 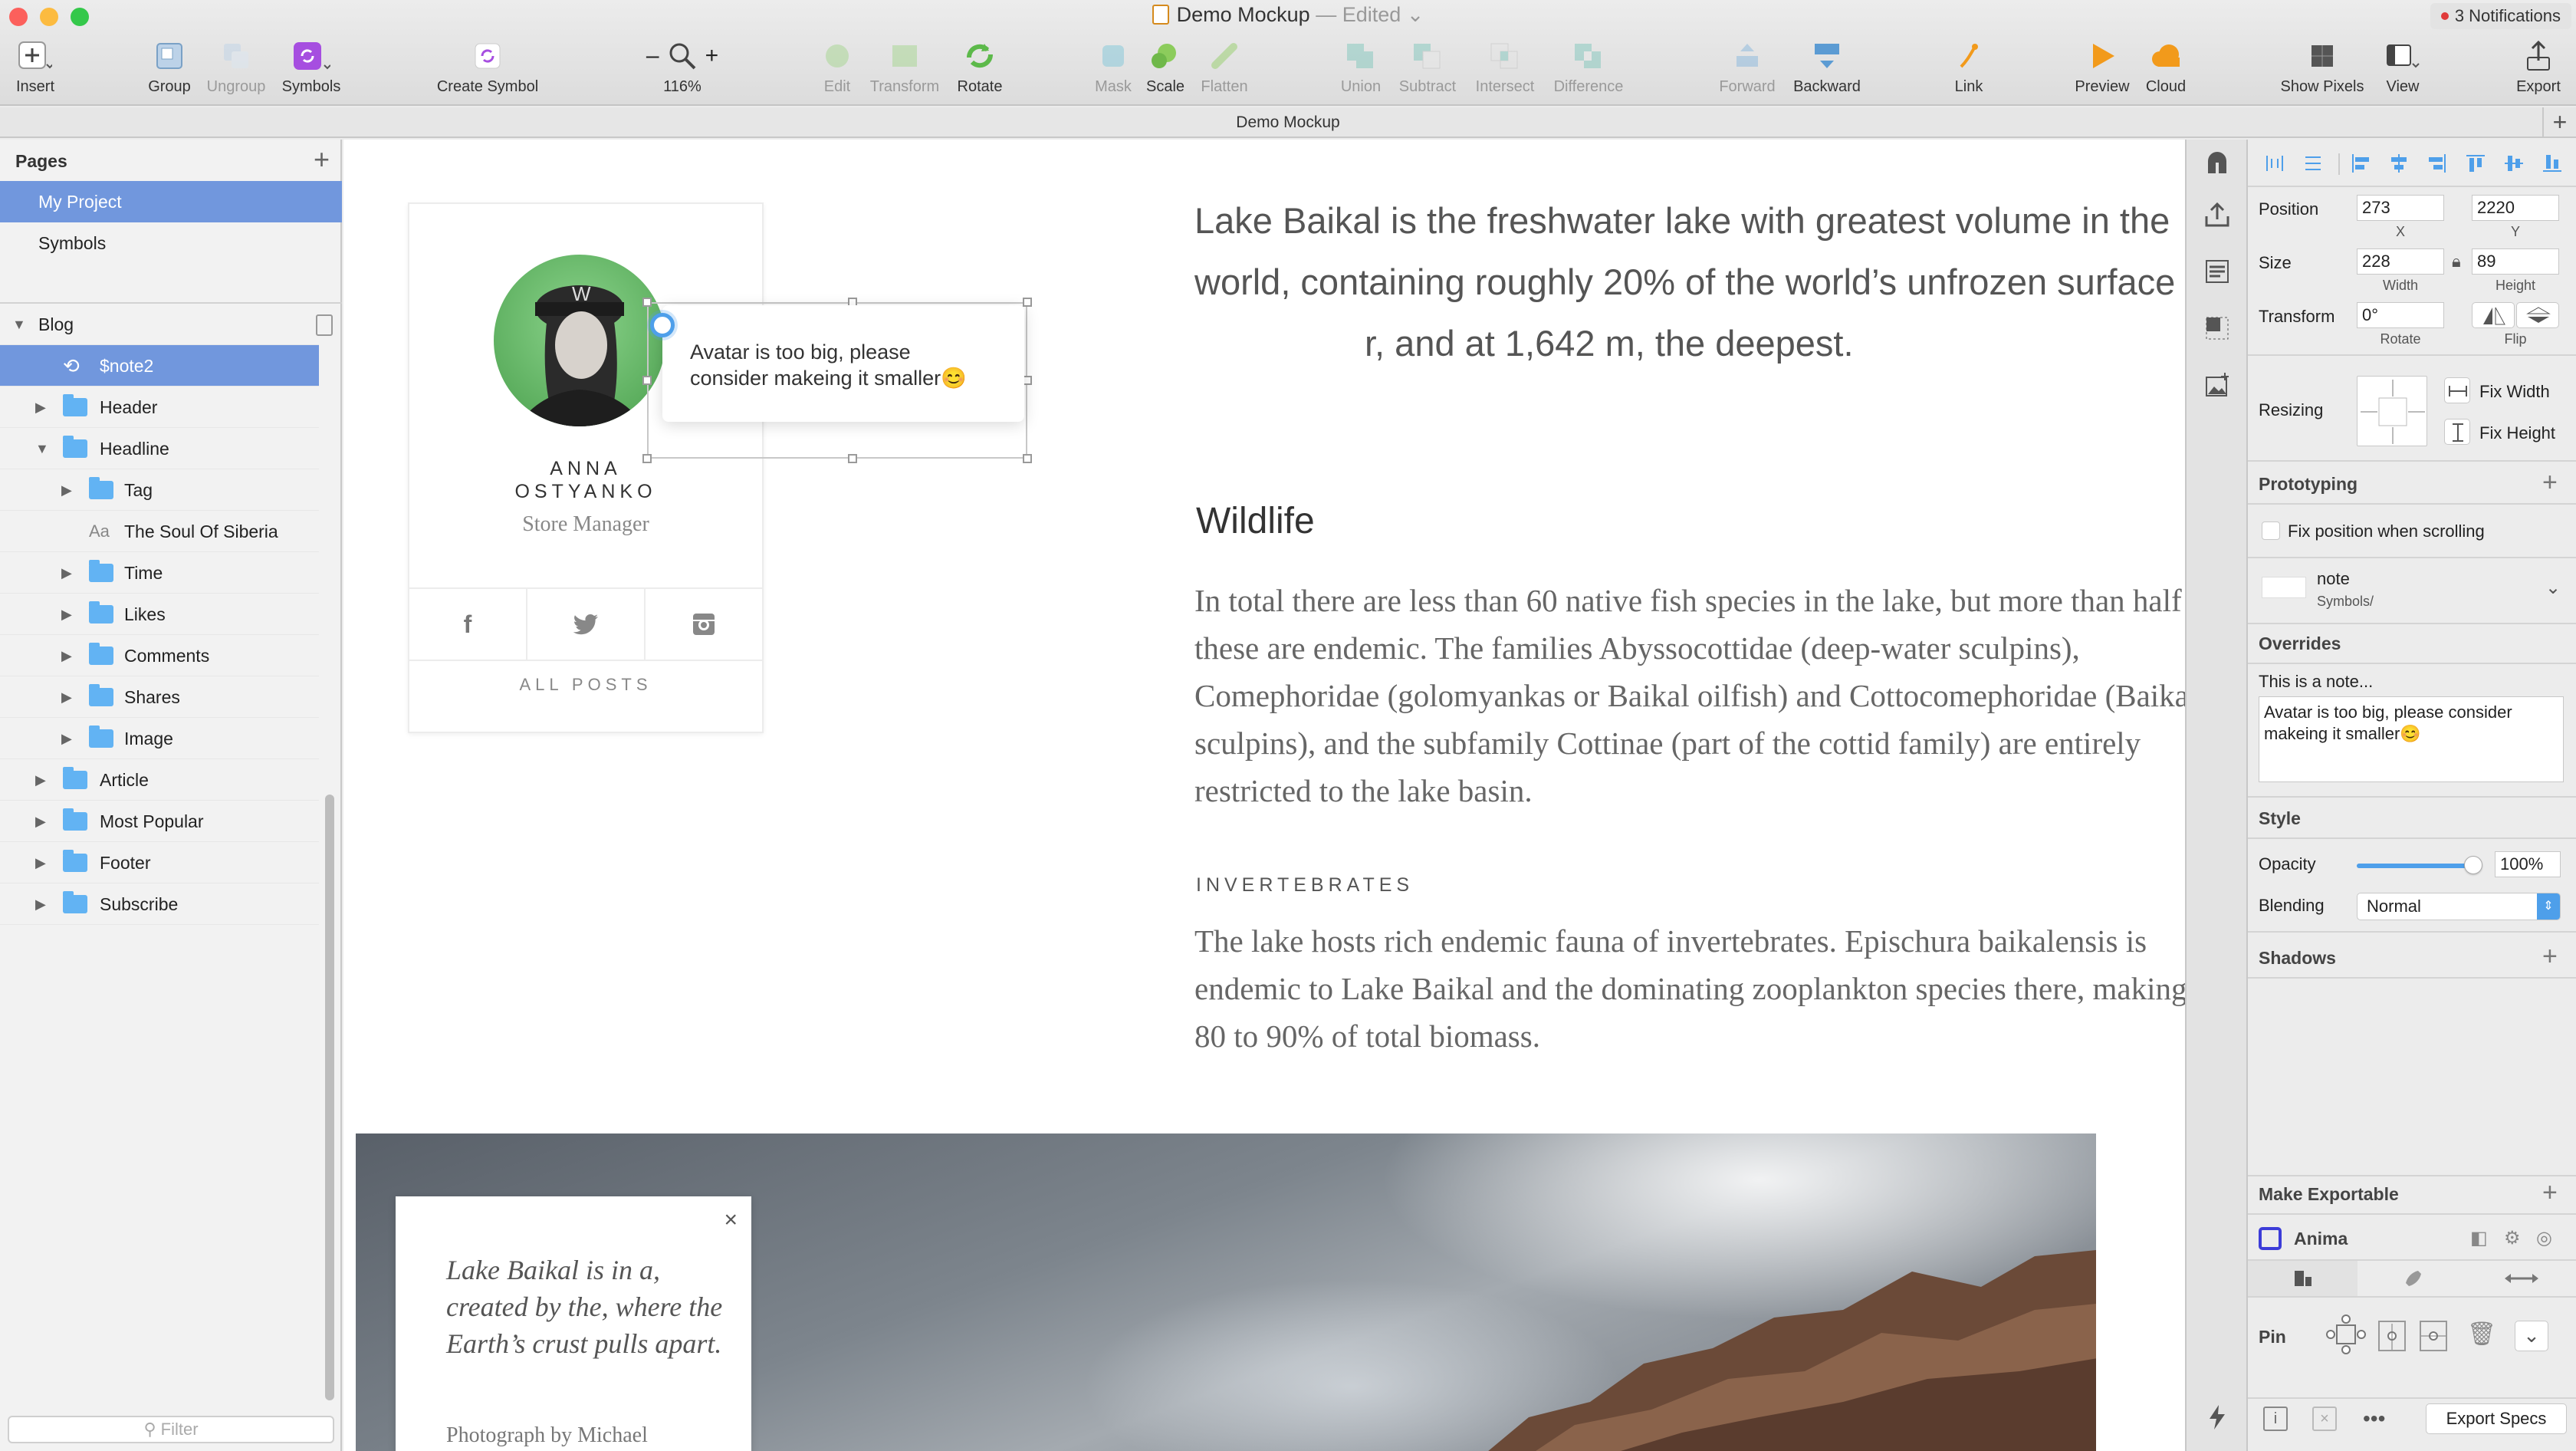 I want to click on resizing-control, so click(x=2392, y=411).